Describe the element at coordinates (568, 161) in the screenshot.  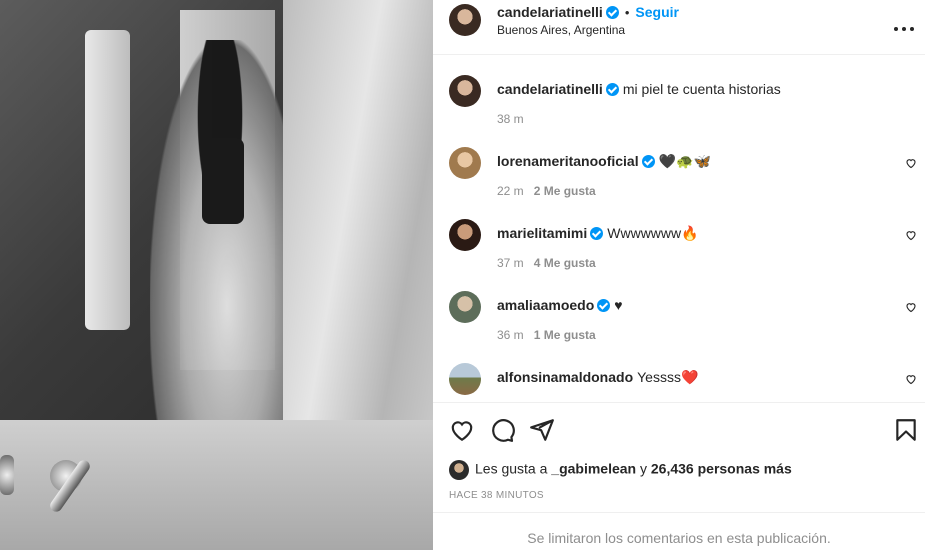
I see `comment-username: lorenameritanooficial` at that location.